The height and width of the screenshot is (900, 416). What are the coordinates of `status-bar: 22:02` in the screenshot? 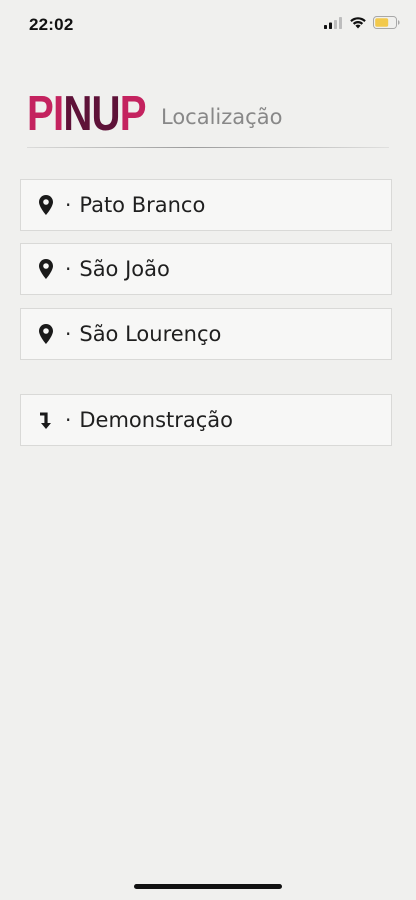 It's located at (208, 25).